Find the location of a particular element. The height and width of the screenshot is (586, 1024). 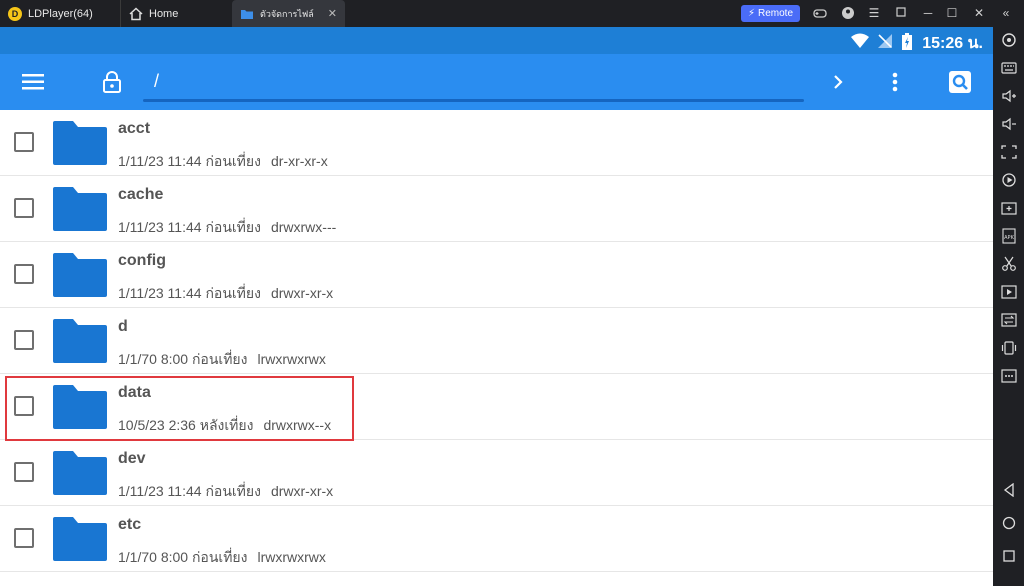

file-name: d is located at coordinates (123, 326).